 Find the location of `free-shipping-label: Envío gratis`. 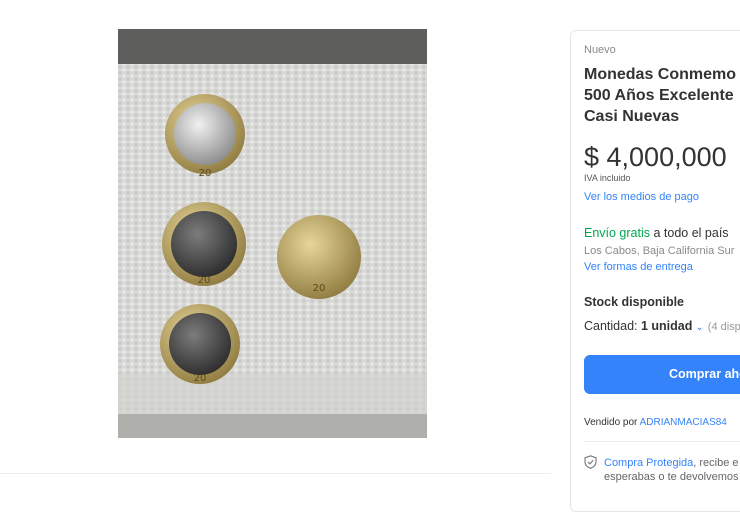

free-shipping-label: Envío gratis is located at coordinates (617, 233).